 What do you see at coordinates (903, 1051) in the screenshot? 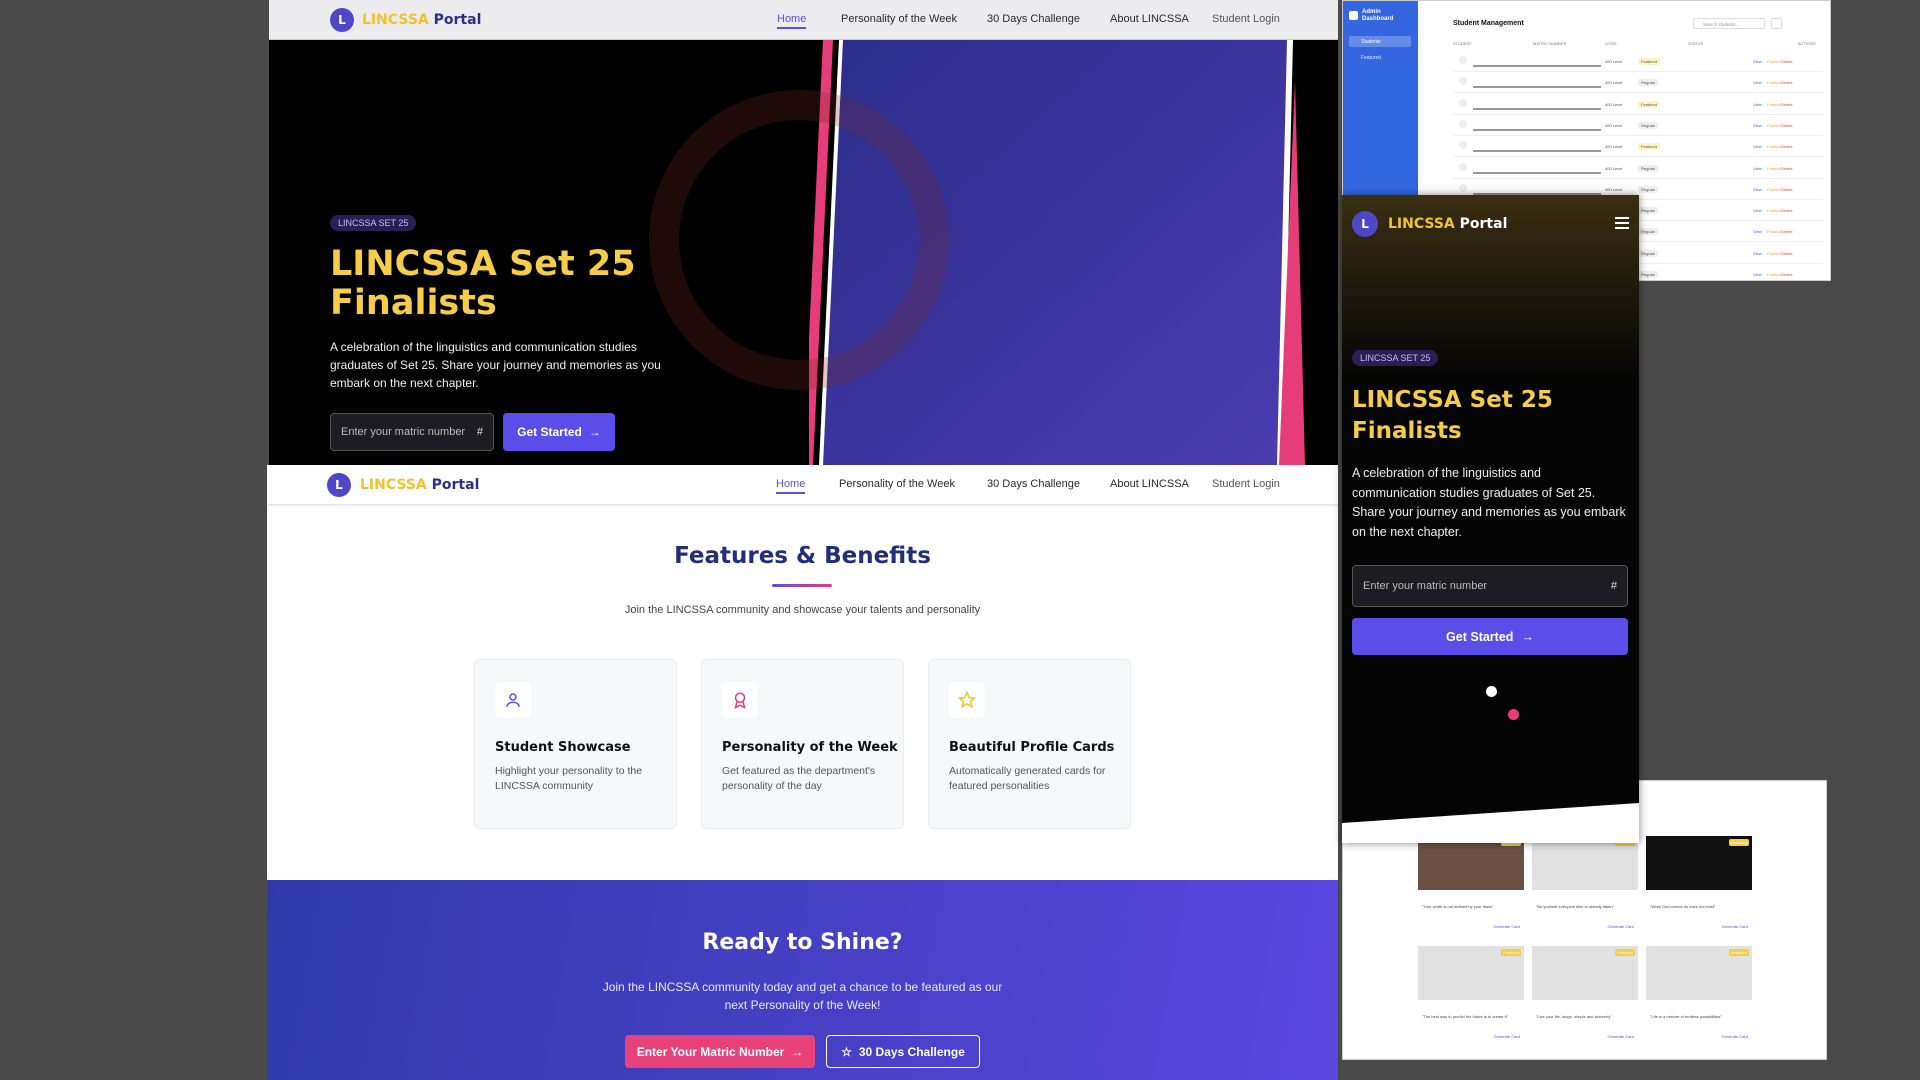
I see `challenge-button: ☆ 30 Days Challenge` at bounding box center [903, 1051].